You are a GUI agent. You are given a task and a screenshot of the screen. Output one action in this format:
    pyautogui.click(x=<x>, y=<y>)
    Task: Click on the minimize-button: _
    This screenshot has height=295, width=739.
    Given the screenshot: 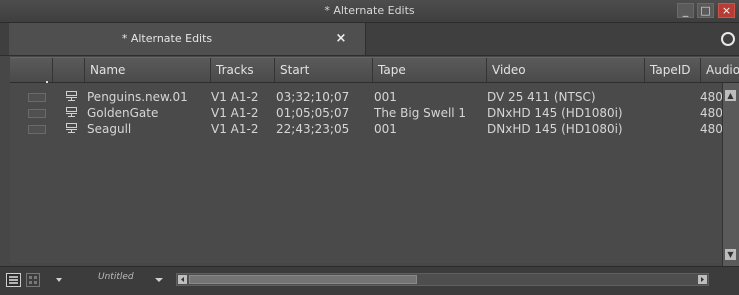 What is the action you would take?
    pyautogui.click(x=685, y=10)
    